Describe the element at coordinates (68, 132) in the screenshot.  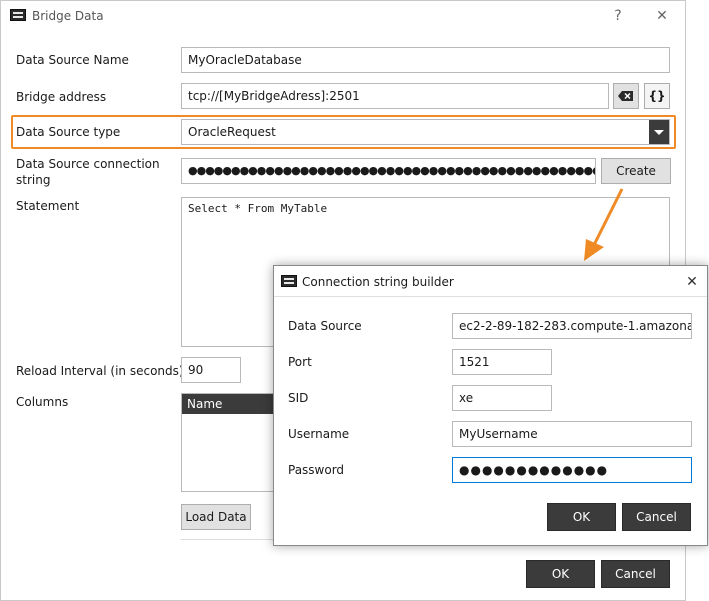
I see `data-source-type-label: Data Source type` at that location.